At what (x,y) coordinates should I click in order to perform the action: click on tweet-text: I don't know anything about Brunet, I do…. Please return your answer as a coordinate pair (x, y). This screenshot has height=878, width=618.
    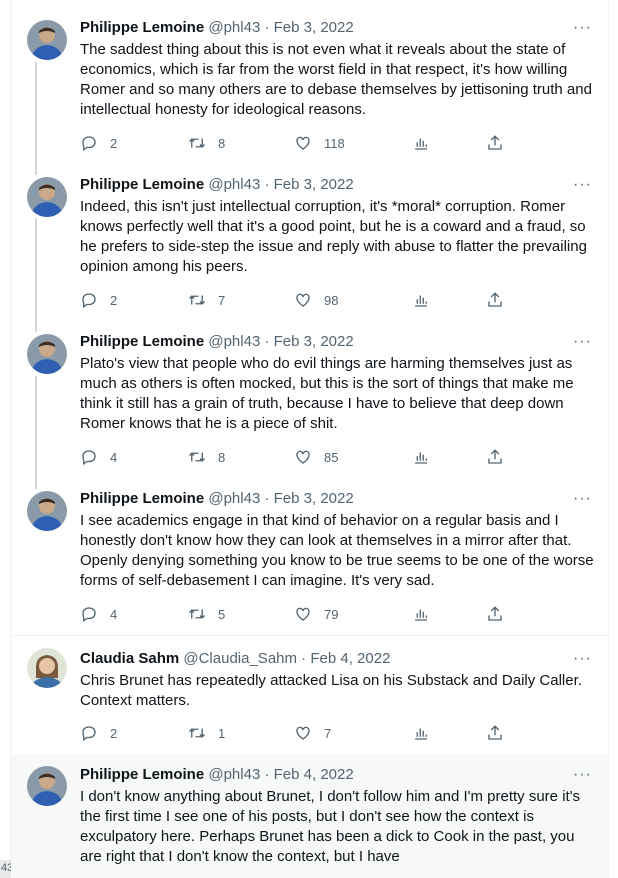
    Looking at the image, I should click on (330, 826).